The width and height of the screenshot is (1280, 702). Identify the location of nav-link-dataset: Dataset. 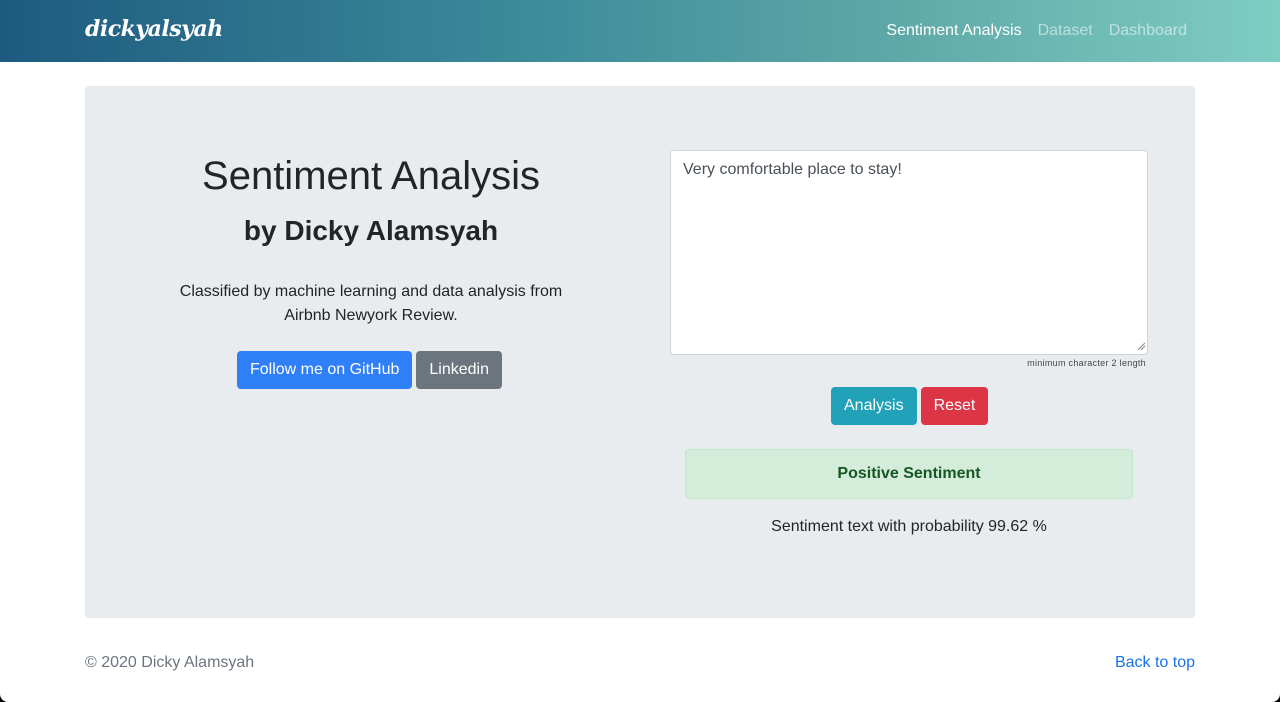
(1065, 31).